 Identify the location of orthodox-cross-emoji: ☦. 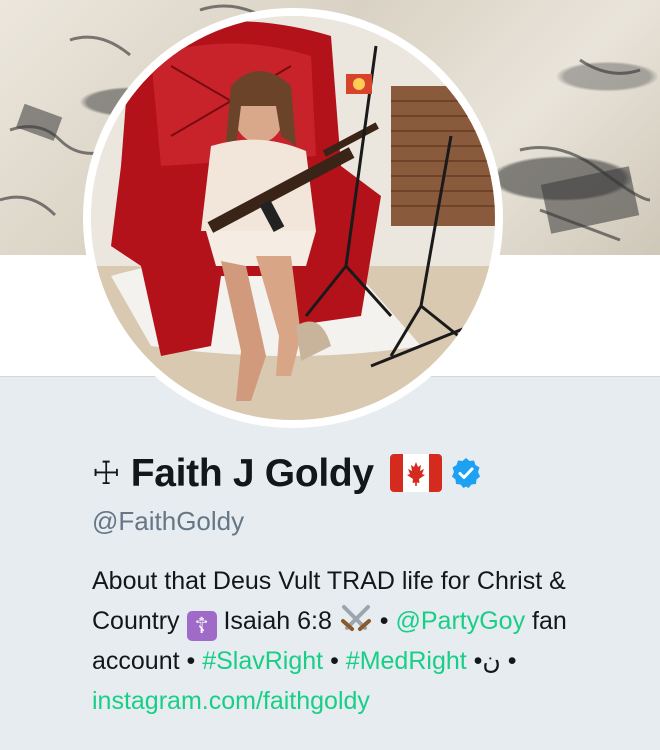
(201, 626).